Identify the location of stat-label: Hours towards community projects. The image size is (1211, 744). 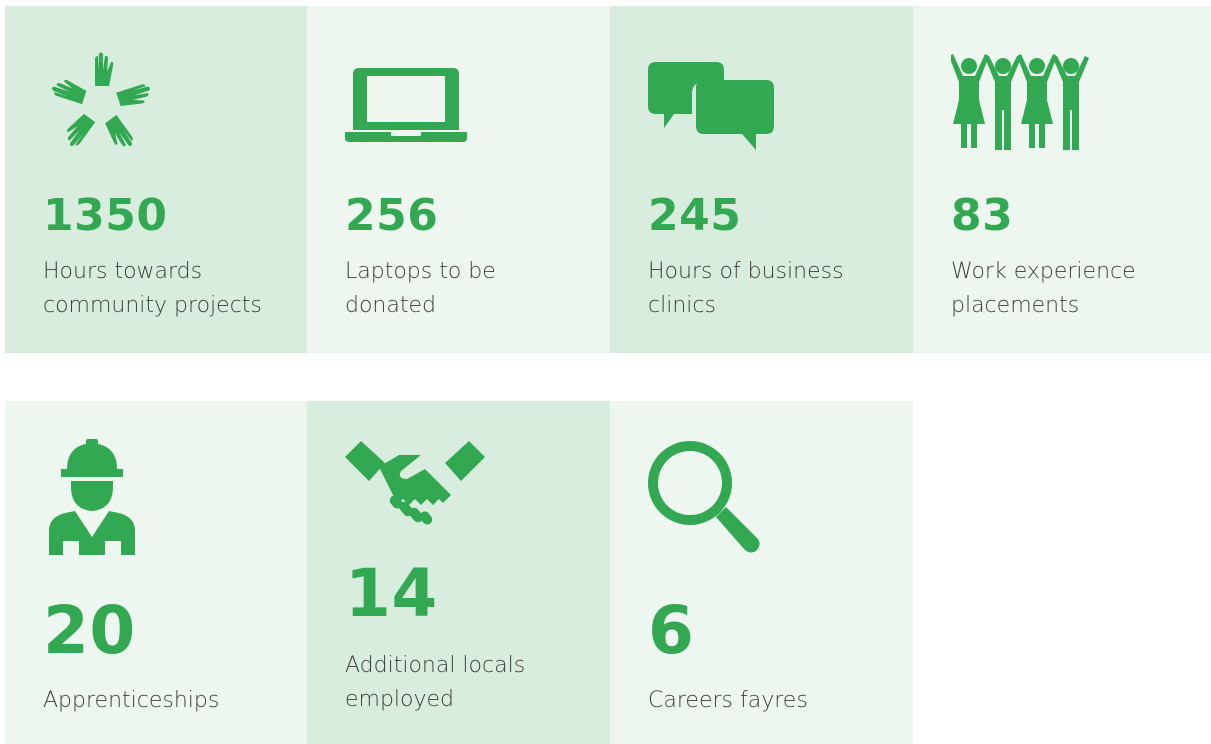
(152, 288).